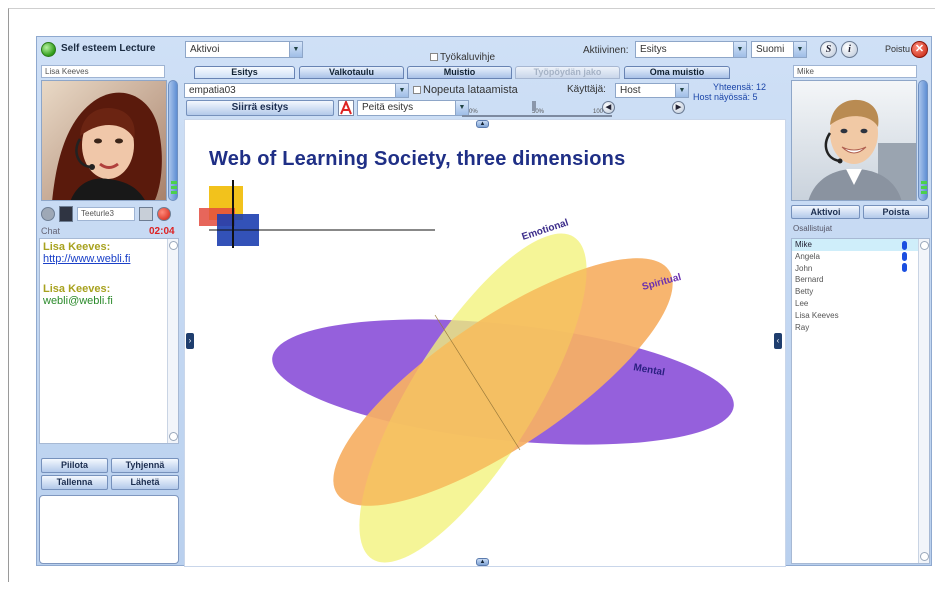 The width and height of the screenshot is (947, 590). What do you see at coordinates (162, 231) in the screenshot?
I see `chat-timer: 02:04` at bounding box center [162, 231].